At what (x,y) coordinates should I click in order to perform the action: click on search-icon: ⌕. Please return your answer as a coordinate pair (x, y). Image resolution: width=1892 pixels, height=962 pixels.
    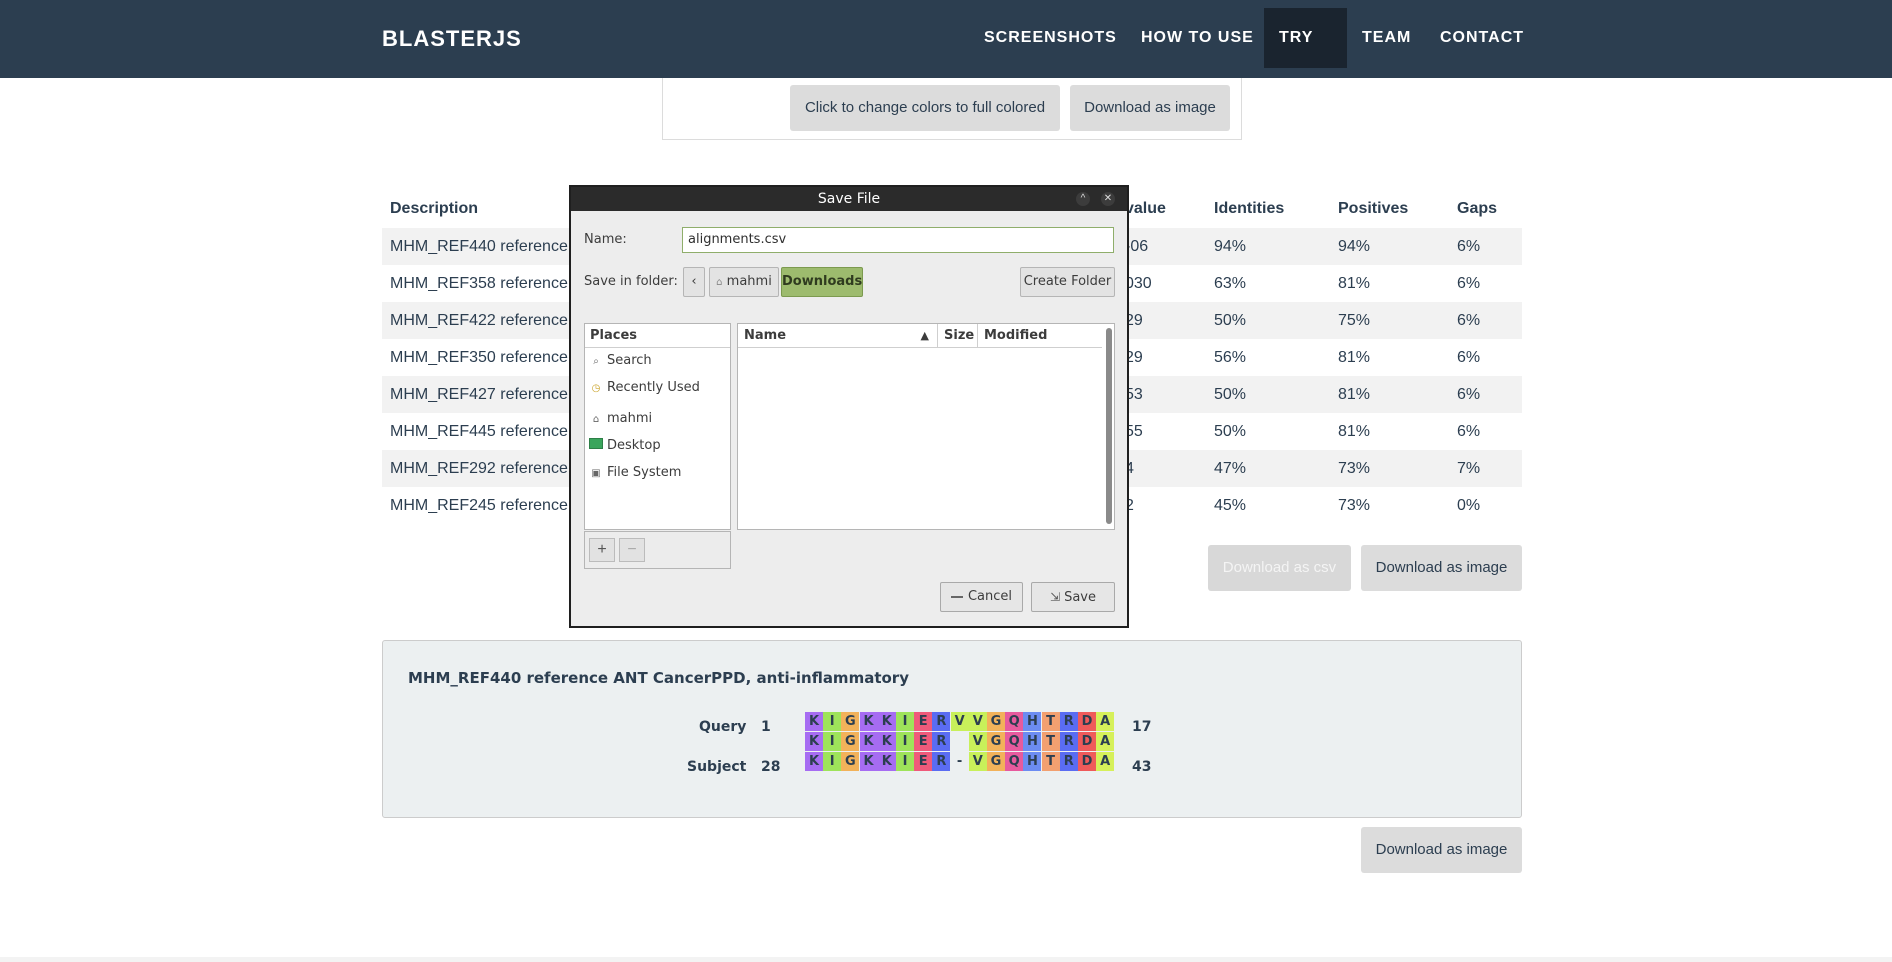
    Looking at the image, I should click on (596, 361).